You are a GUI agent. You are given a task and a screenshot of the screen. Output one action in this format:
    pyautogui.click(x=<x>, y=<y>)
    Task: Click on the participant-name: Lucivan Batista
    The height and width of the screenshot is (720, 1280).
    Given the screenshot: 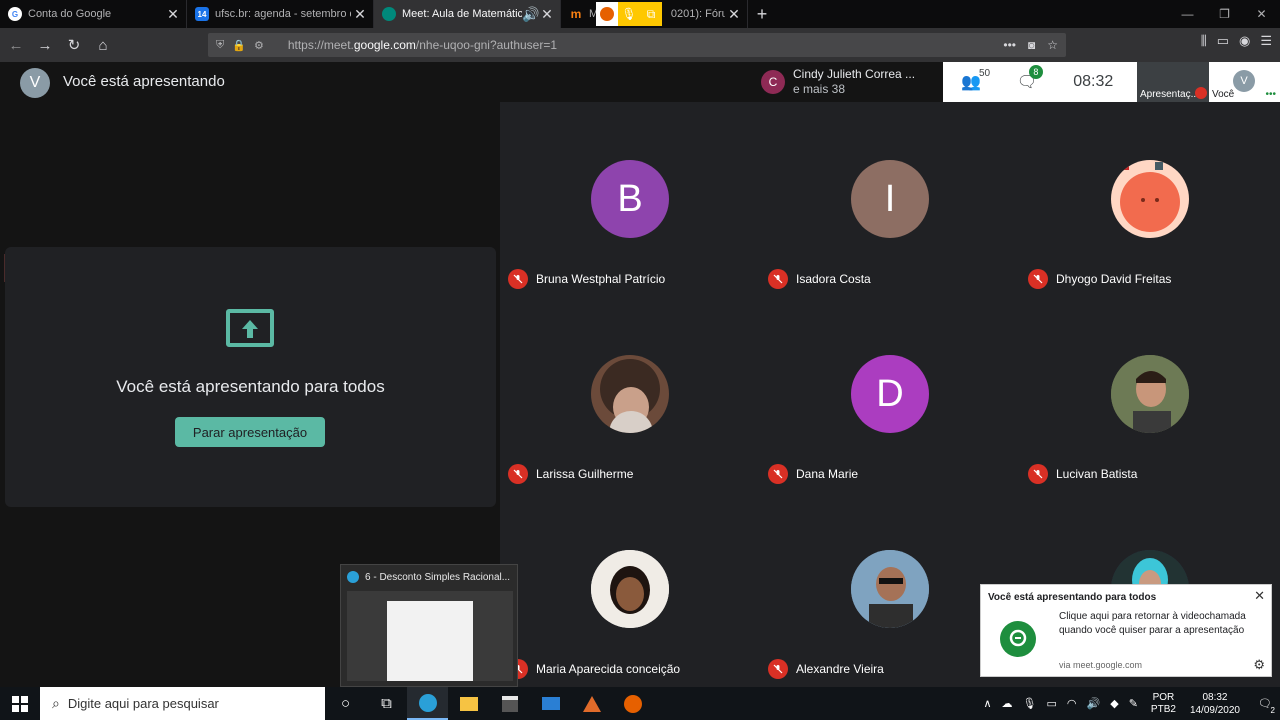 What is the action you would take?
    pyautogui.click(x=1097, y=474)
    